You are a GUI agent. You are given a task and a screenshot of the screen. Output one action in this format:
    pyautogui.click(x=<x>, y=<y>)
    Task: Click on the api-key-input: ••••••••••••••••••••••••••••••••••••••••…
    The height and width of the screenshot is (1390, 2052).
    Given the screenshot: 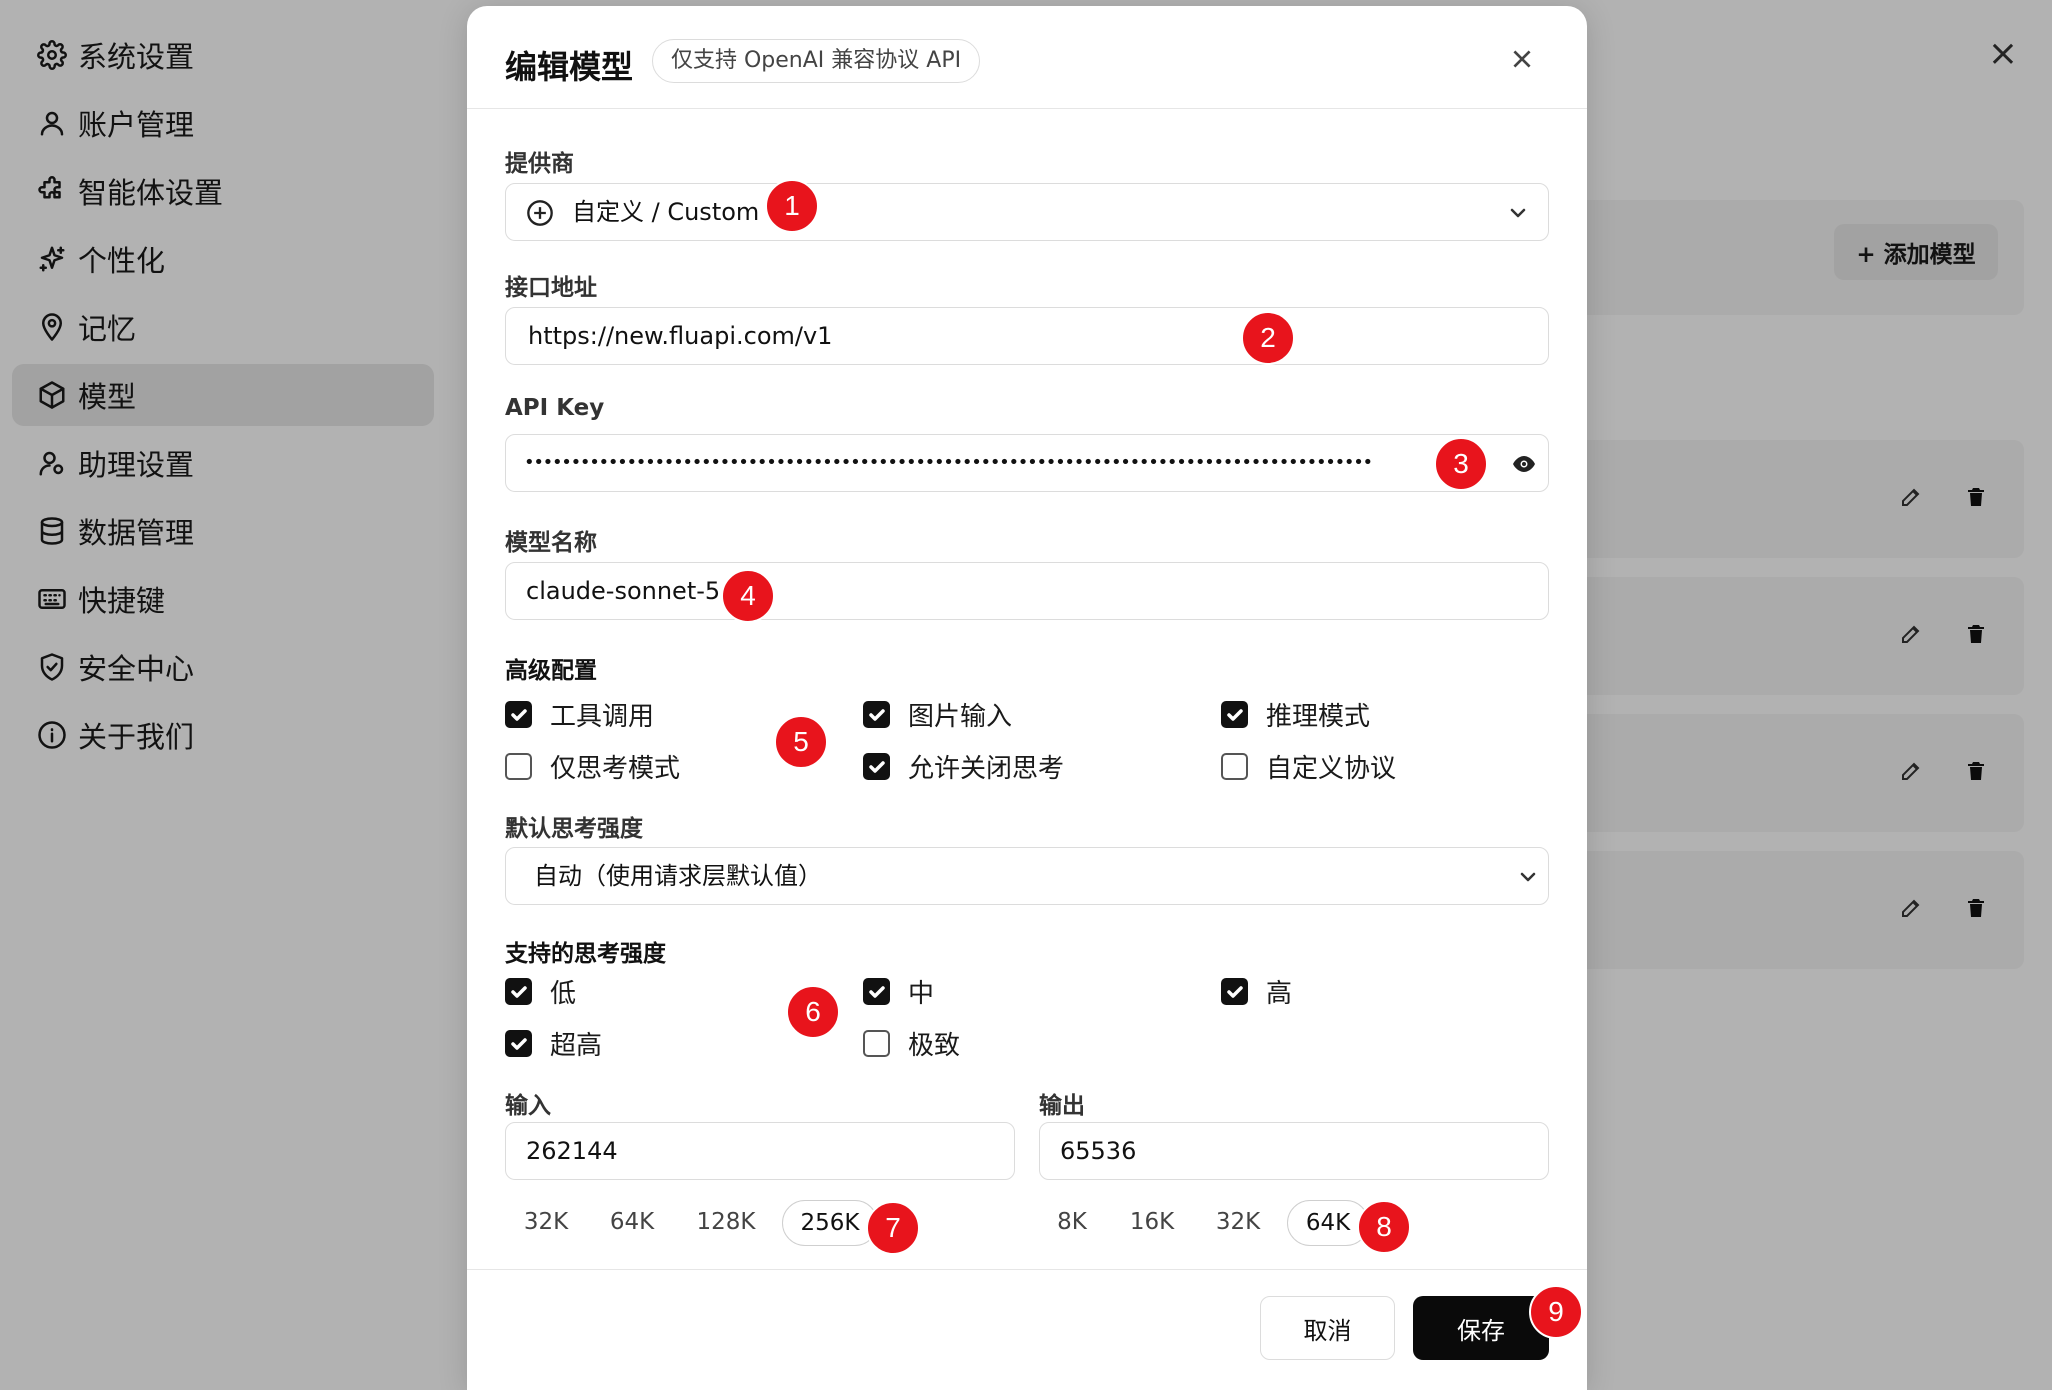 What is the action you would take?
    pyautogui.click(x=1027, y=463)
    